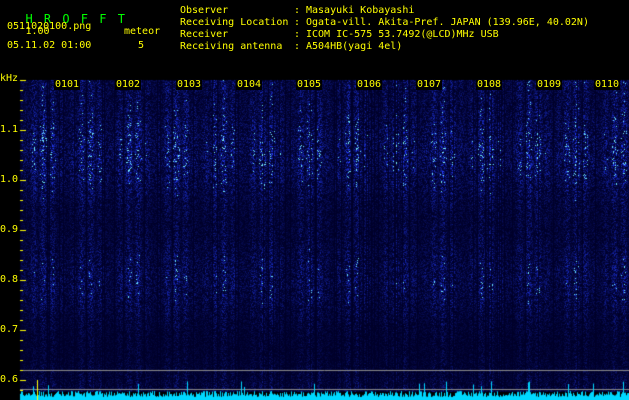  I want to click on time-label: 0106, so click(369, 84).